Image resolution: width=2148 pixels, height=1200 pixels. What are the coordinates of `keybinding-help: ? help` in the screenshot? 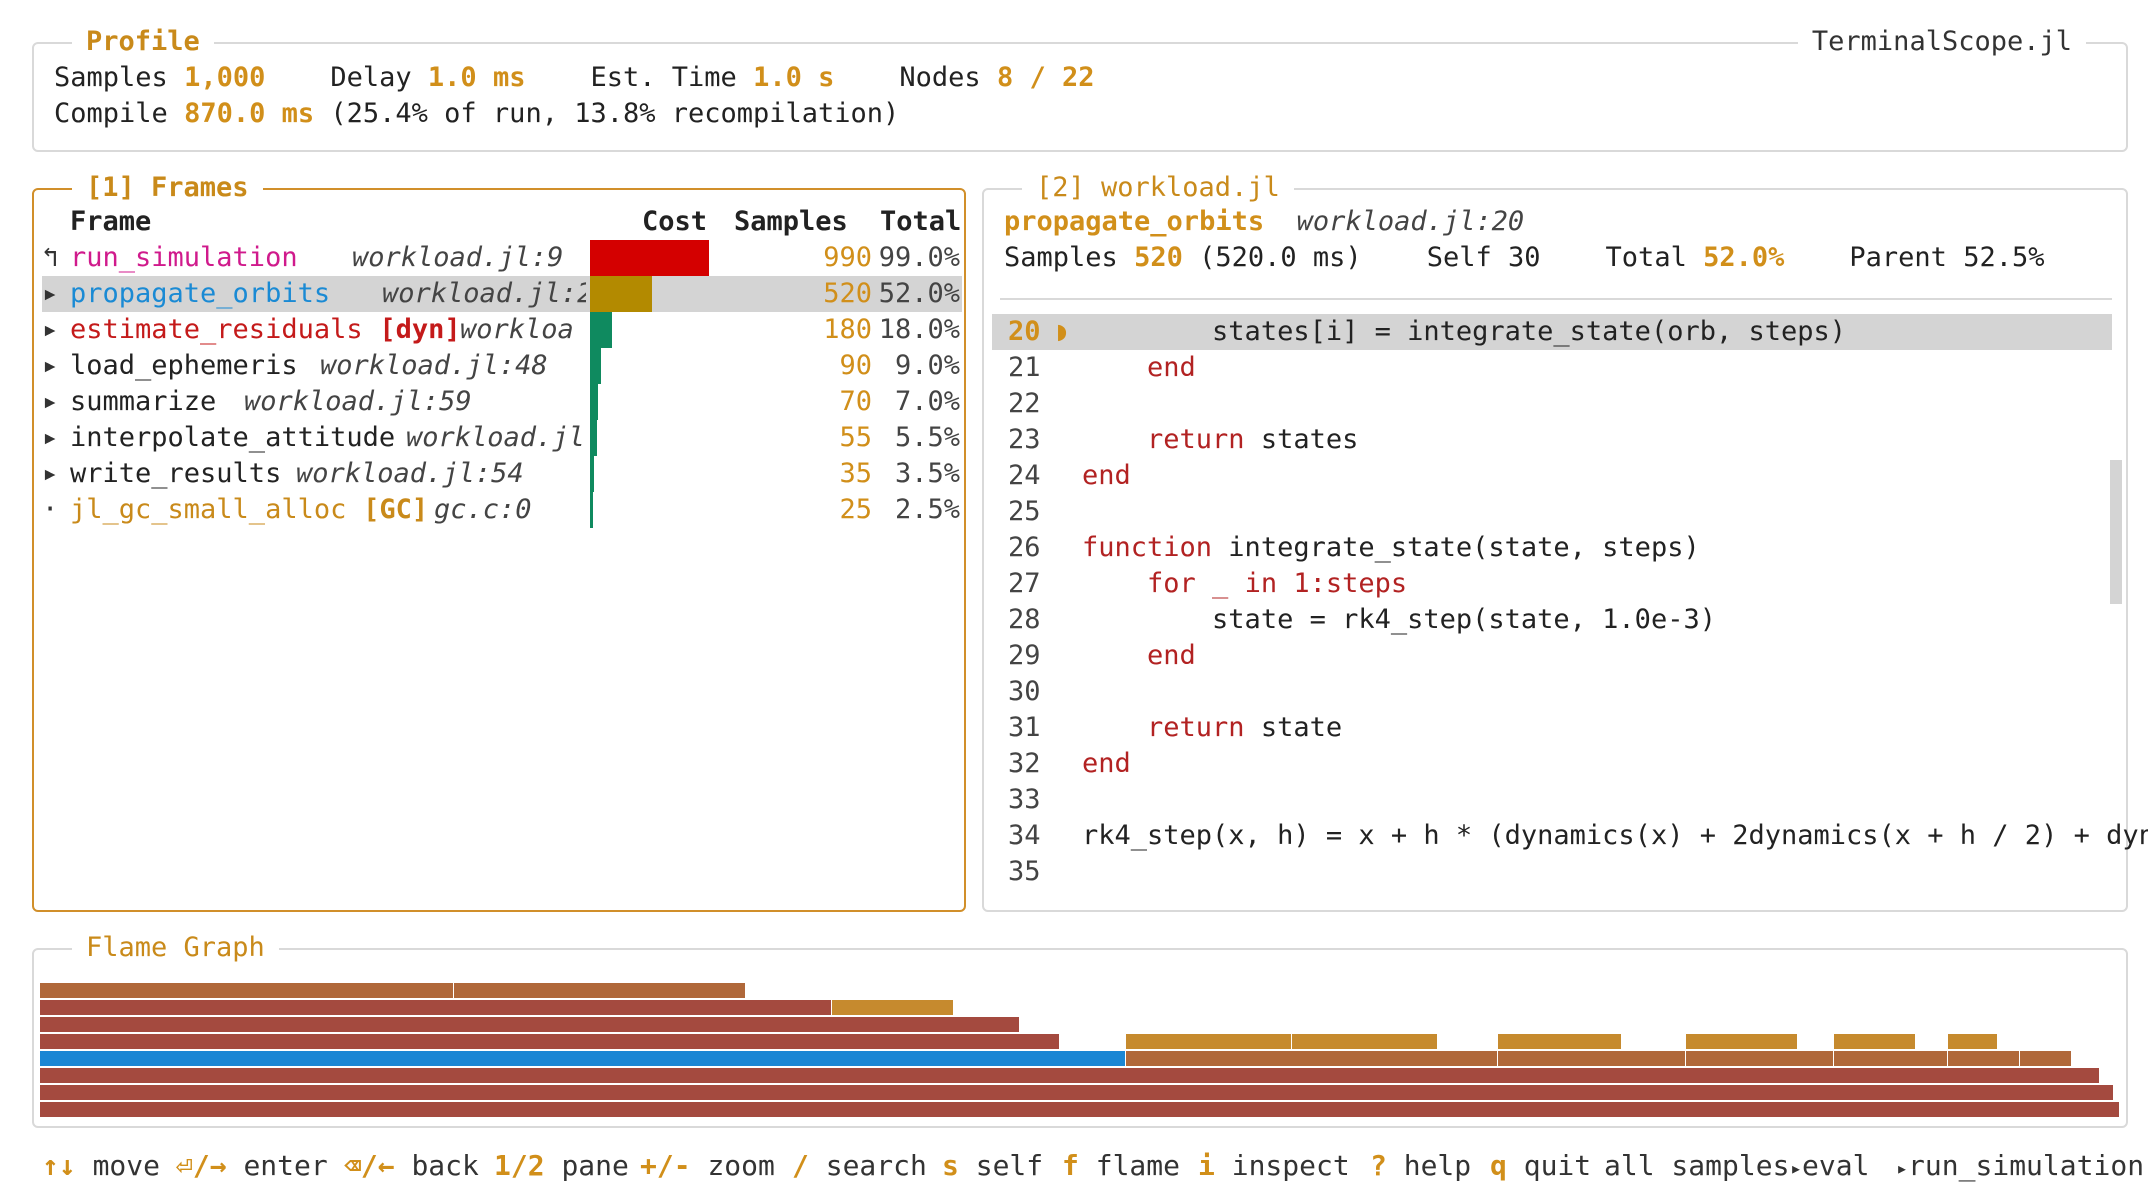 It's located at (1420, 1166).